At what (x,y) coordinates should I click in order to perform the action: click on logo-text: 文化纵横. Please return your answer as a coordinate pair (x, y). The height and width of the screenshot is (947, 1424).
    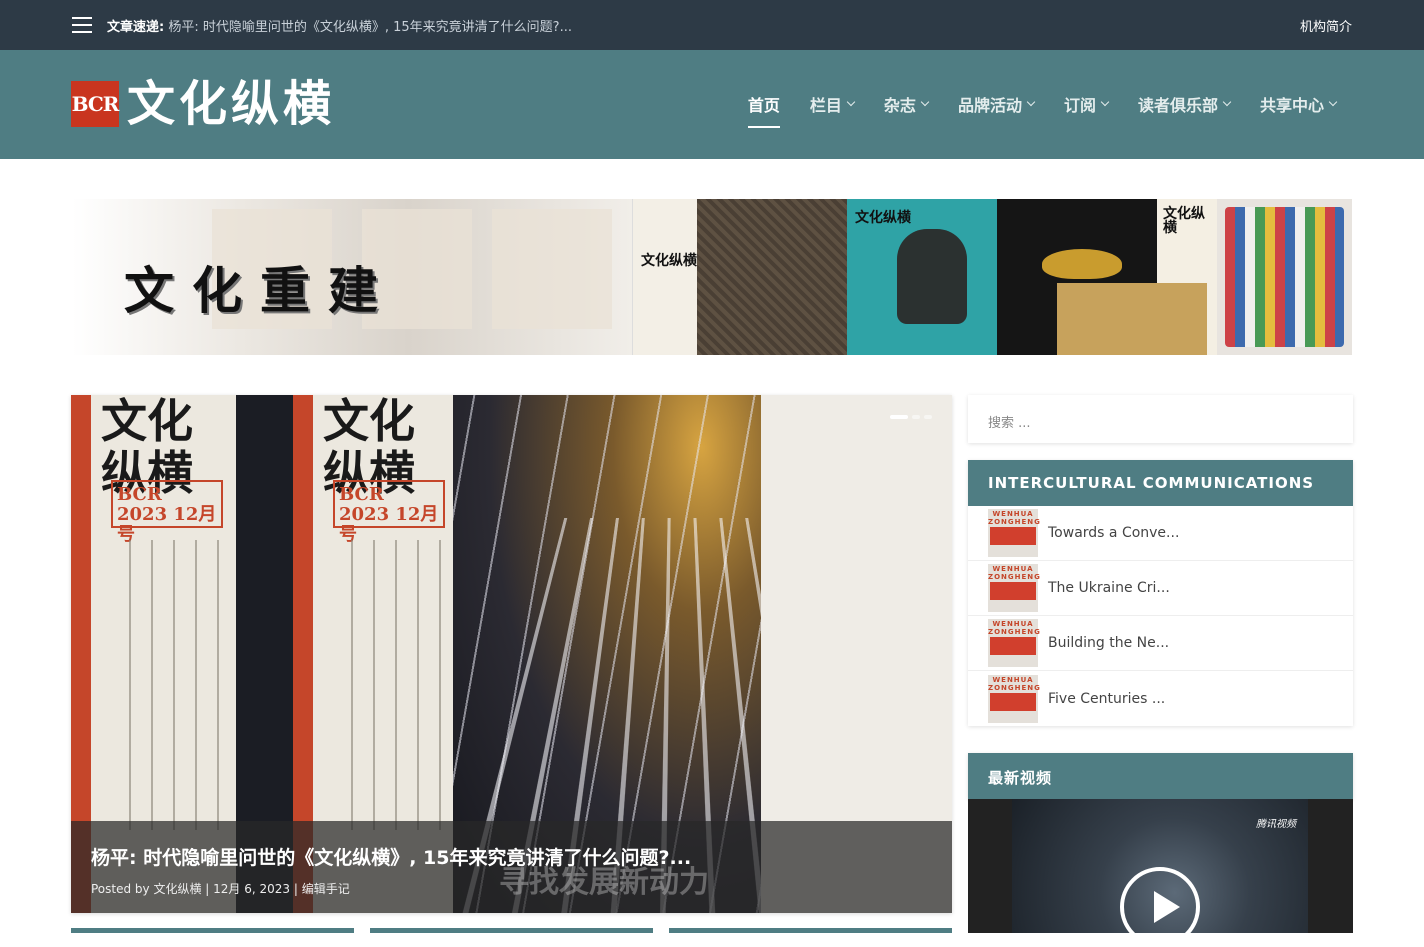
    Looking at the image, I should click on (231, 104).